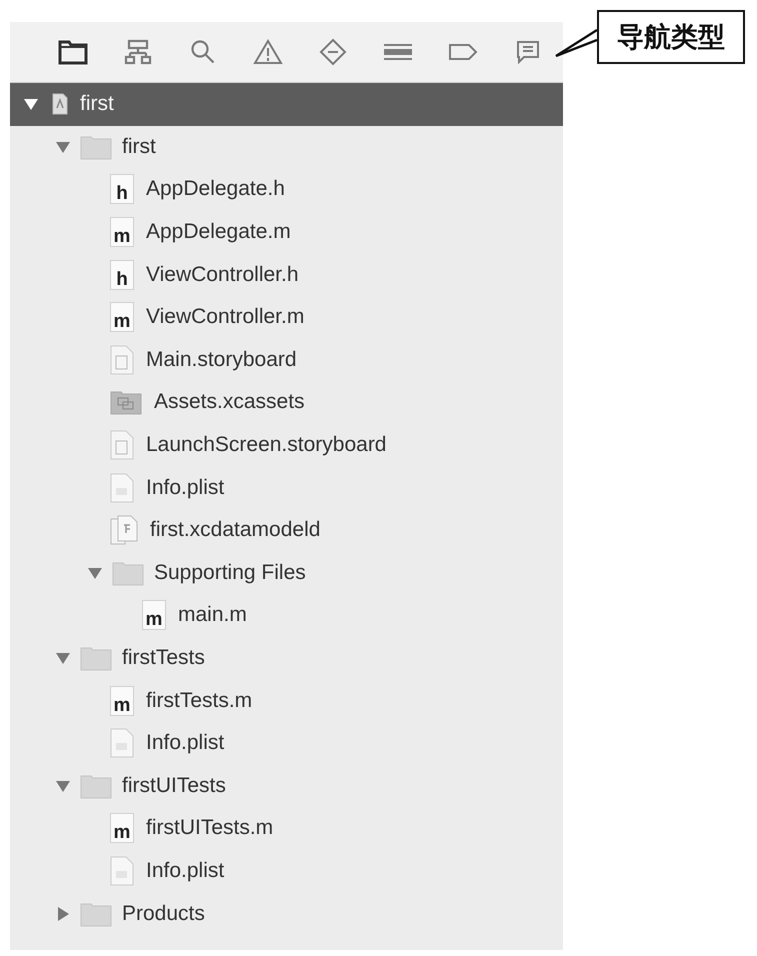 This screenshot has height=956, width=757. Describe the element at coordinates (286, 104) in the screenshot. I see `selected-tree-row: first` at that location.